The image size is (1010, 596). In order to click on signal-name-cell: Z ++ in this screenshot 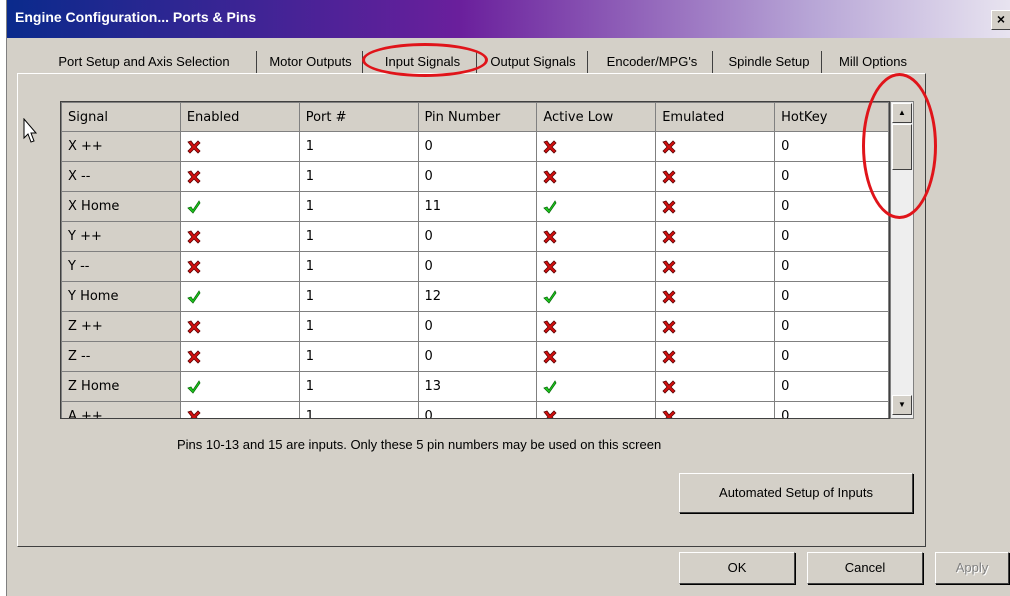, I will do `click(121, 326)`.